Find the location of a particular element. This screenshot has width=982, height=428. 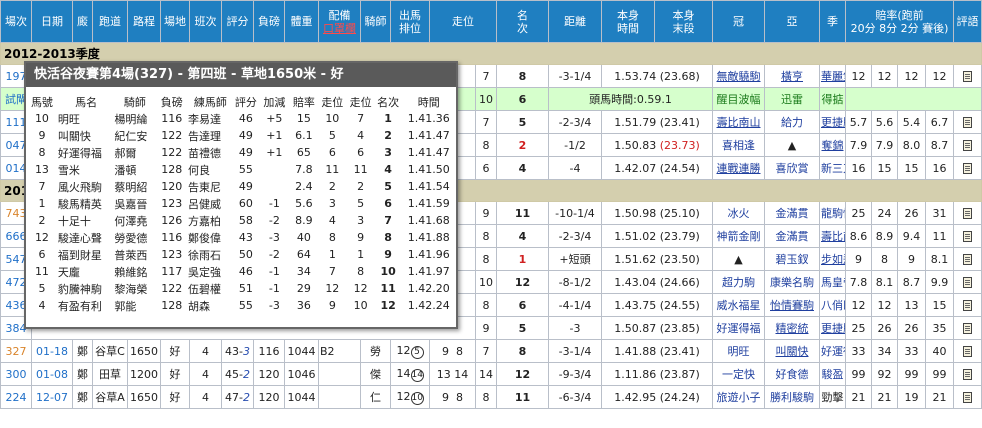

first-horse: 醒目波幅 is located at coordinates (738, 99).